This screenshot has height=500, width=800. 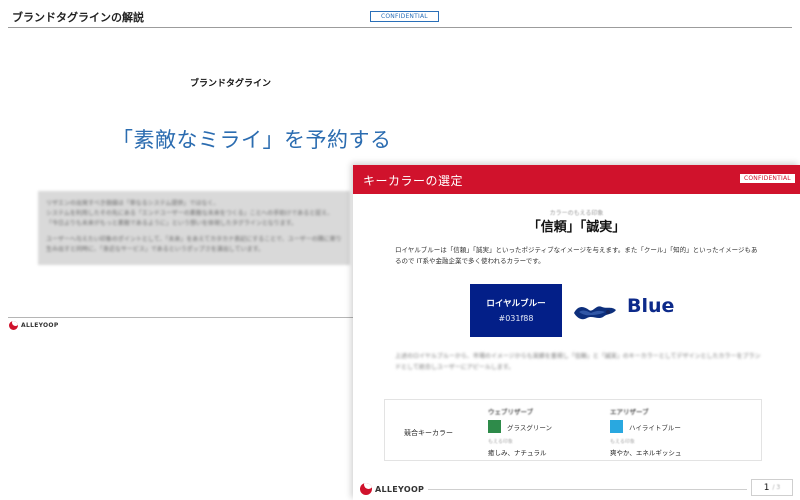 I want to click on swatch-hex: #031f88, so click(x=516, y=318).